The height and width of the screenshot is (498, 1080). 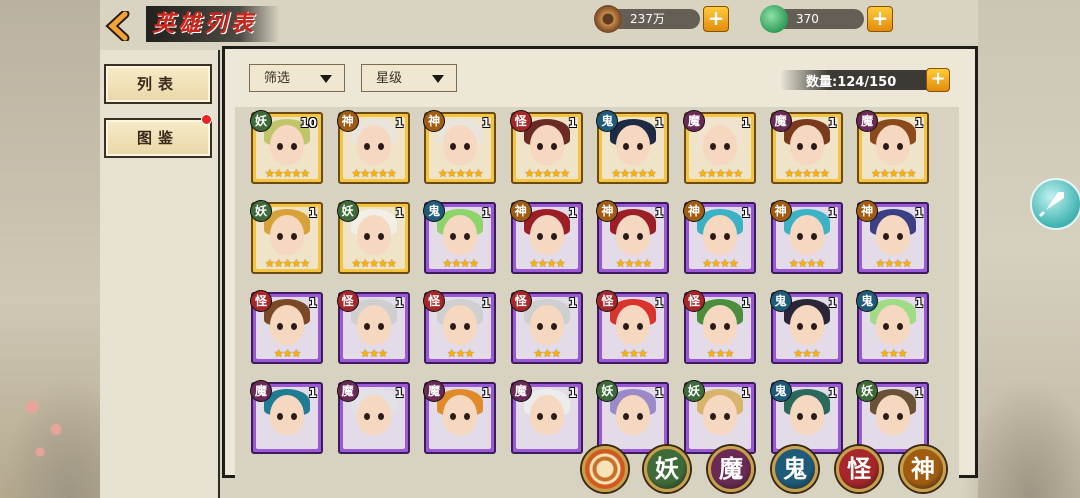 What do you see at coordinates (806, 417) in the screenshot?
I see `hero-card: 鬼1` at bounding box center [806, 417].